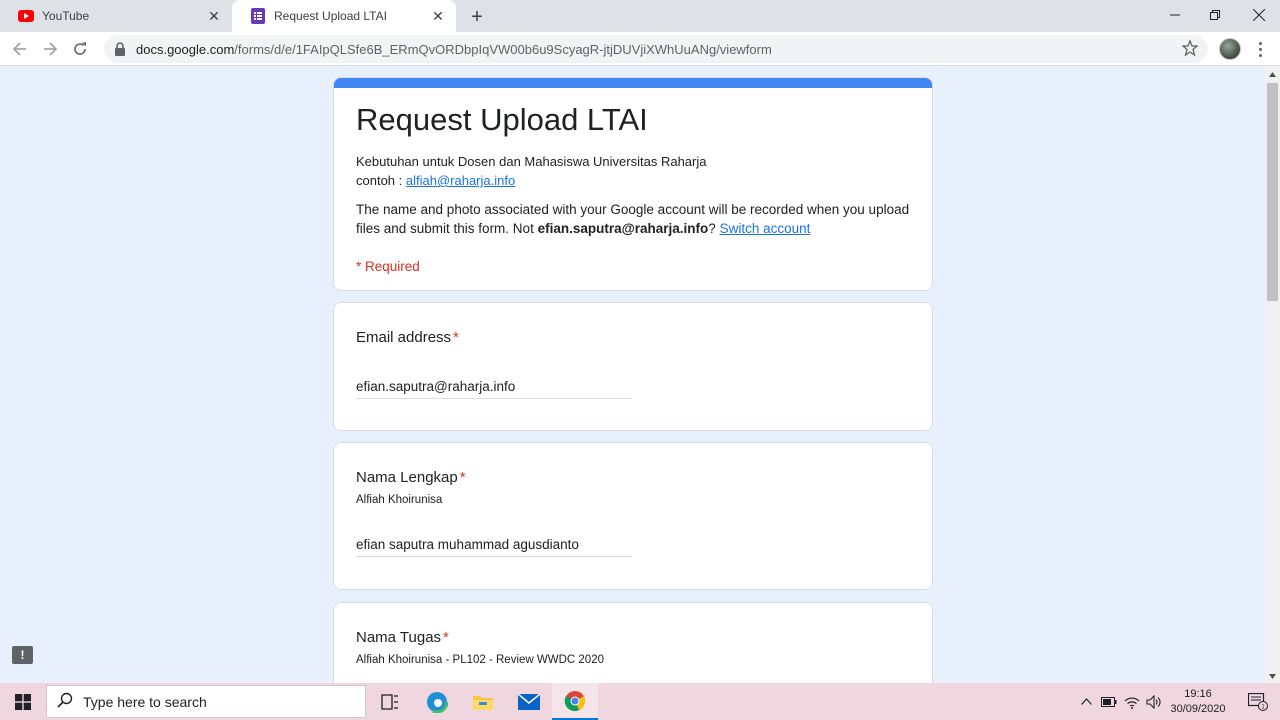 This screenshot has width=1280, height=720. What do you see at coordinates (483, 701) in the screenshot?
I see `file-explorer-icon` at bounding box center [483, 701].